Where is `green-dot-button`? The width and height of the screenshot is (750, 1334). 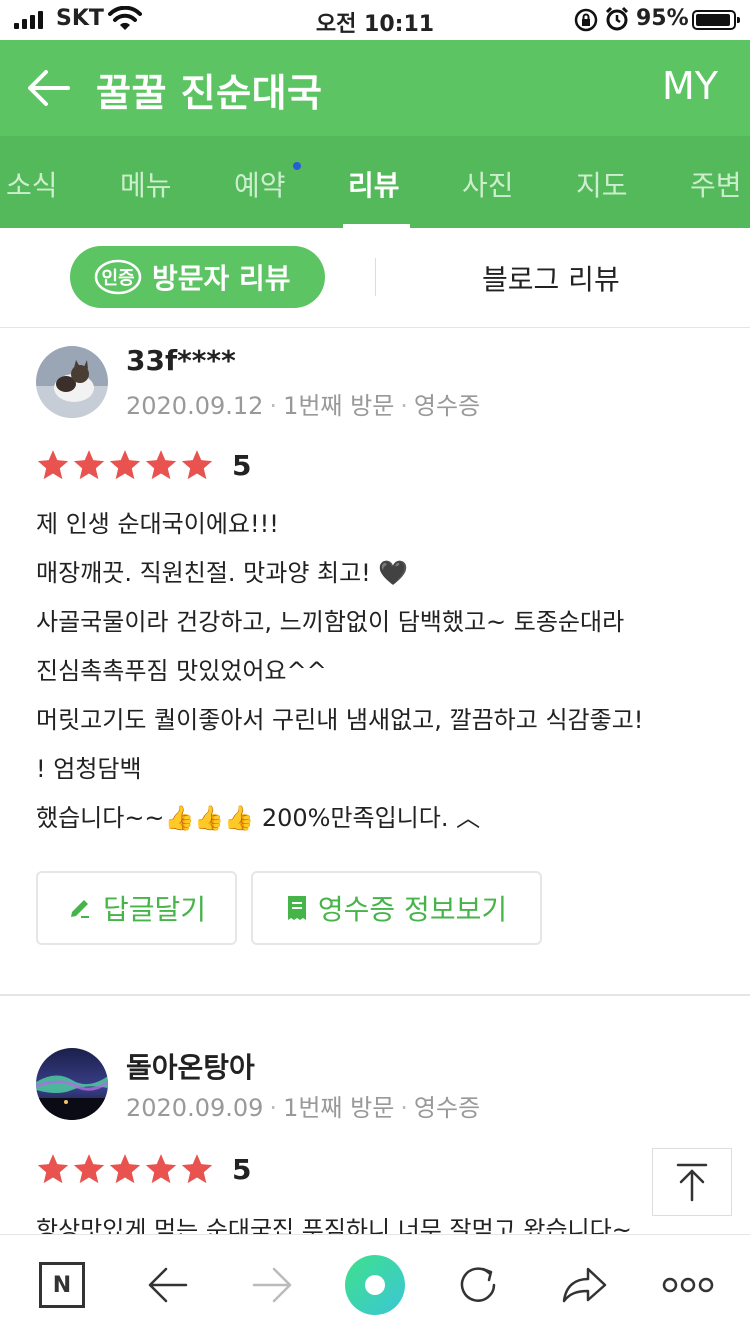
green-dot-button is located at coordinates (375, 1285).